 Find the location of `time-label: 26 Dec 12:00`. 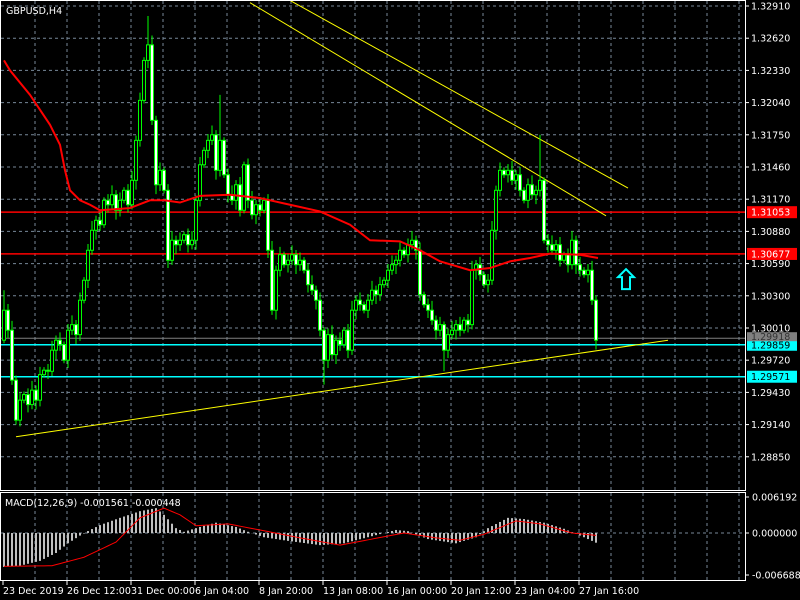

time-label: 26 Dec 12:00 is located at coordinates (99, 591).